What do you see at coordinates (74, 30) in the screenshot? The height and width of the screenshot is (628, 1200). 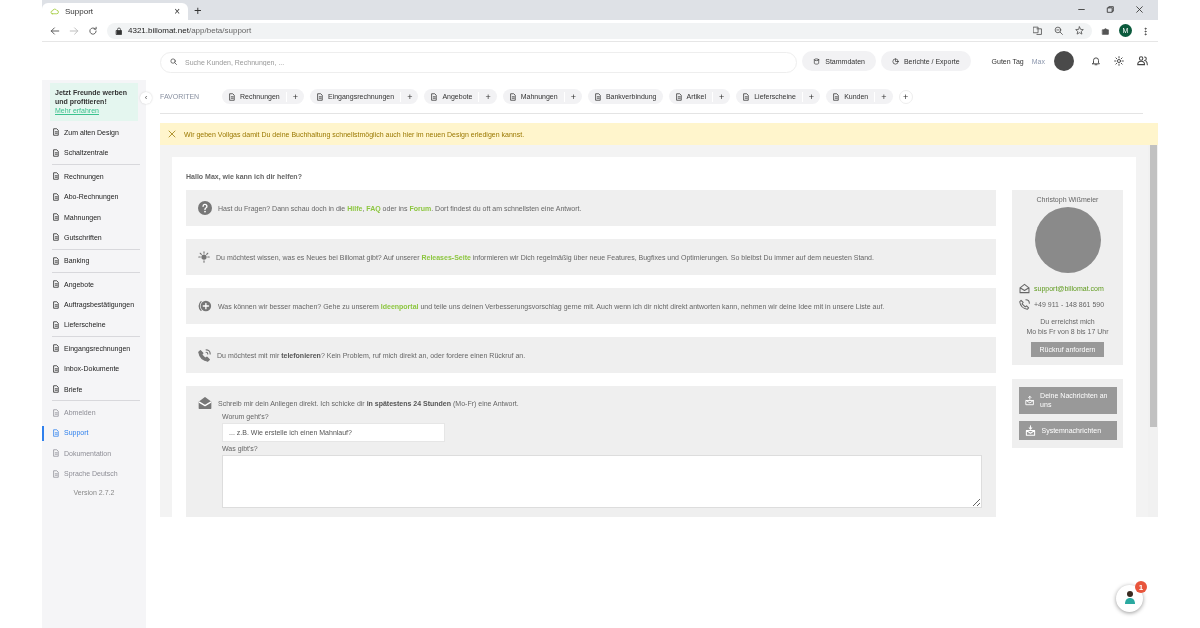 I see `forward-arrow-icon` at bounding box center [74, 30].